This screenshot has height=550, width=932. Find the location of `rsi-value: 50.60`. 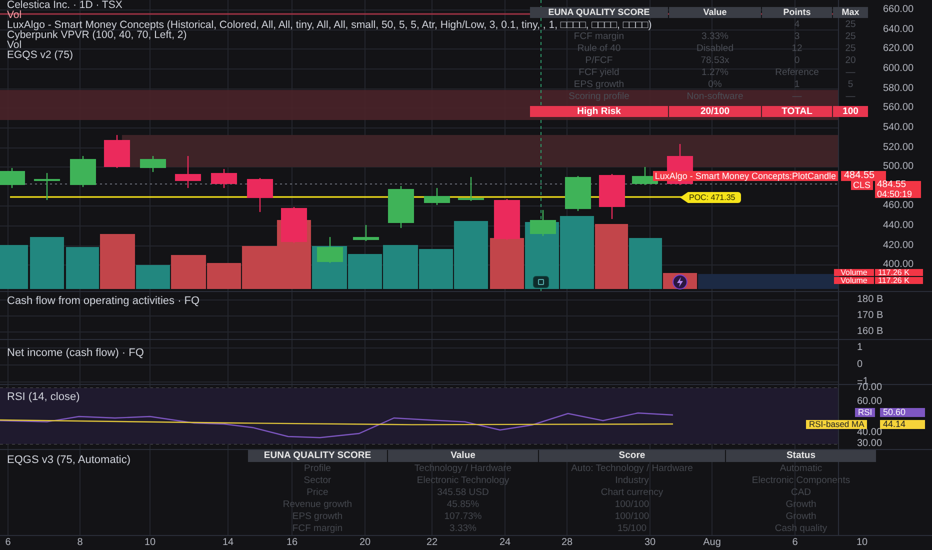

rsi-value: 50.60 is located at coordinates (902, 412).